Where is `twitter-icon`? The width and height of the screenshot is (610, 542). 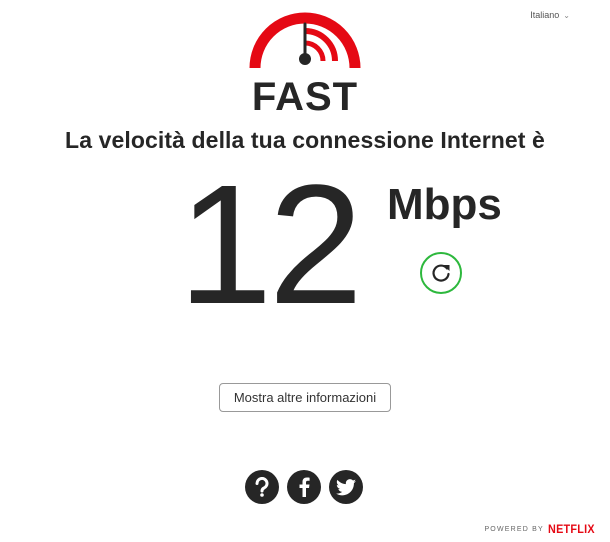 twitter-icon is located at coordinates (346, 486).